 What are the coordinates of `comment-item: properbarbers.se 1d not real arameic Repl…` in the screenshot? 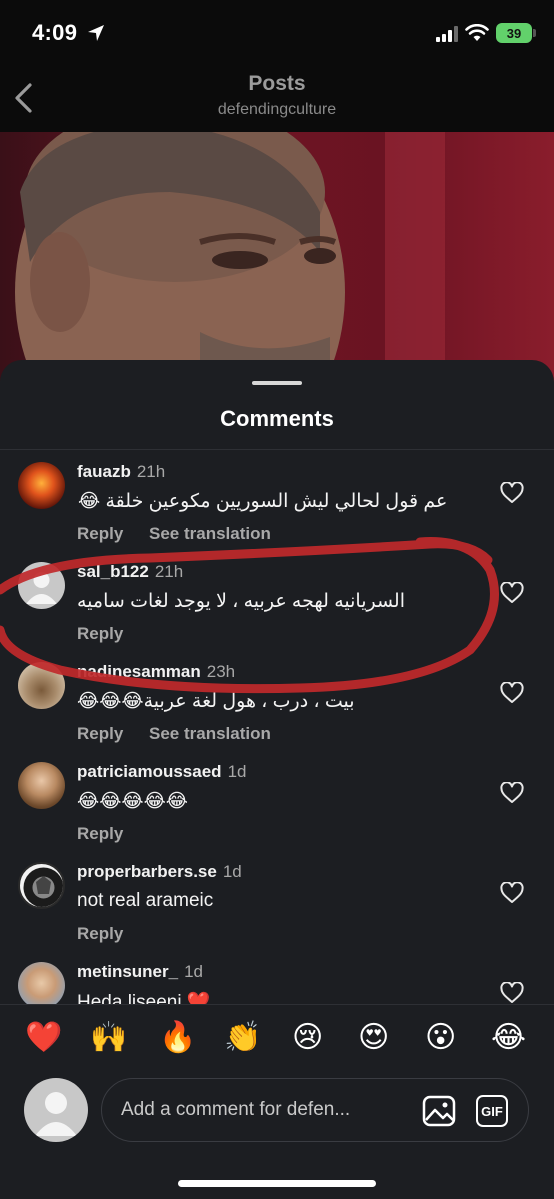 It's located at (277, 902).